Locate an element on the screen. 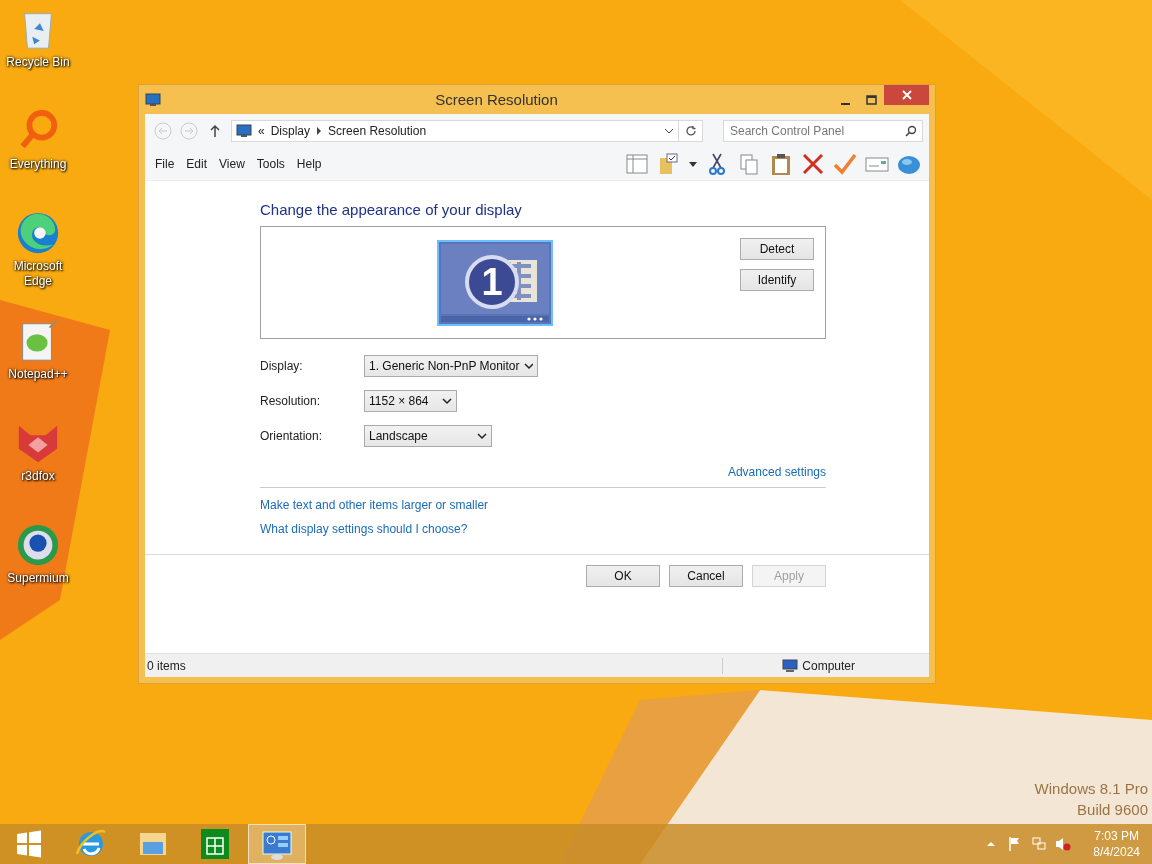 The width and height of the screenshot is (1152, 864). minimize-icon is located at coordinates (845, 103).